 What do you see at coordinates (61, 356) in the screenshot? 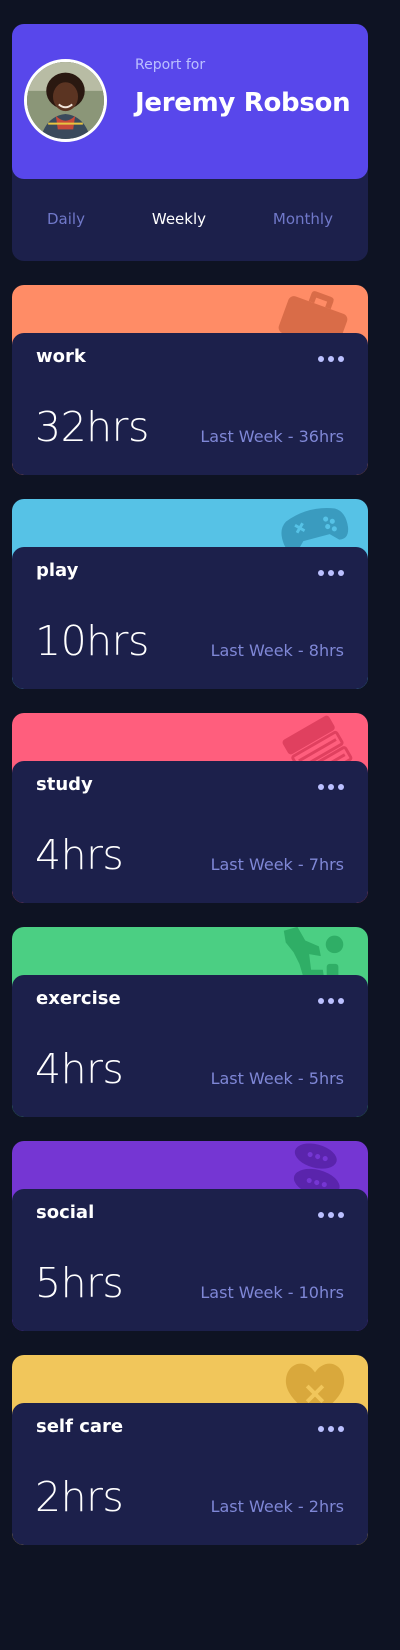
I see `activity-title: work` at bounding box center [61, 356].